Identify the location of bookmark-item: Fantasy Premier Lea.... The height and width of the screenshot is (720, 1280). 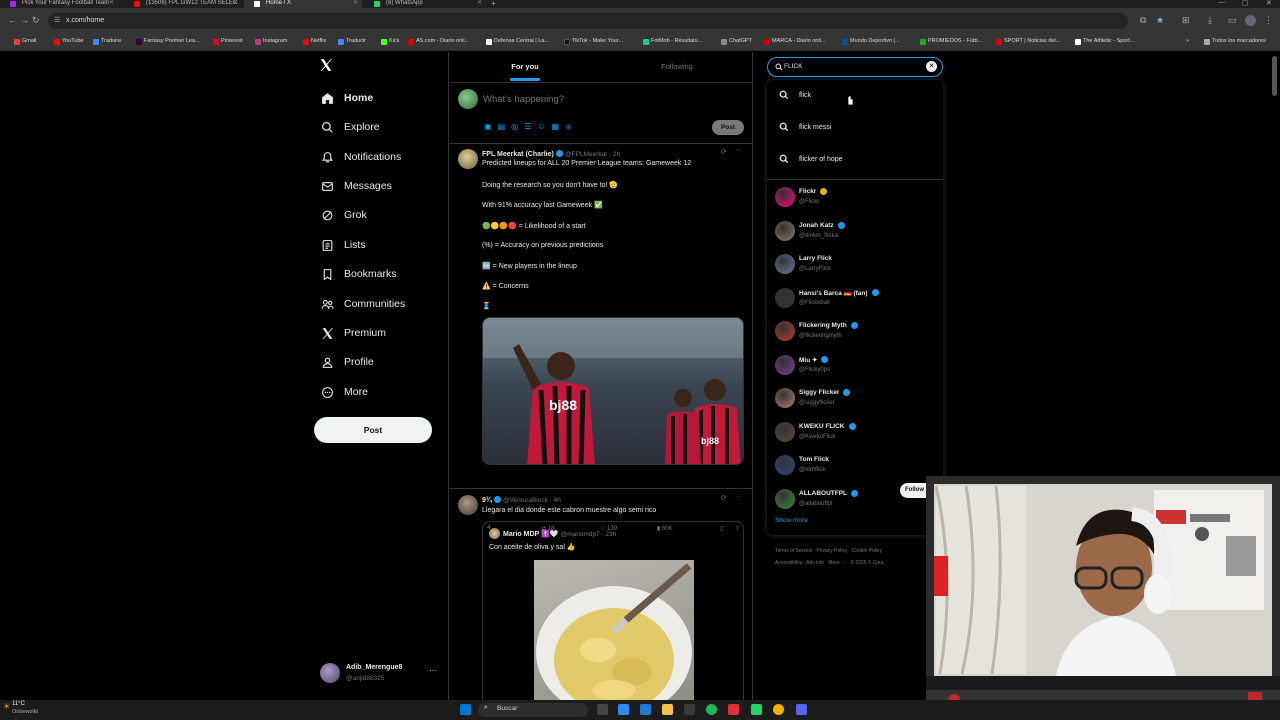
(168, 41).